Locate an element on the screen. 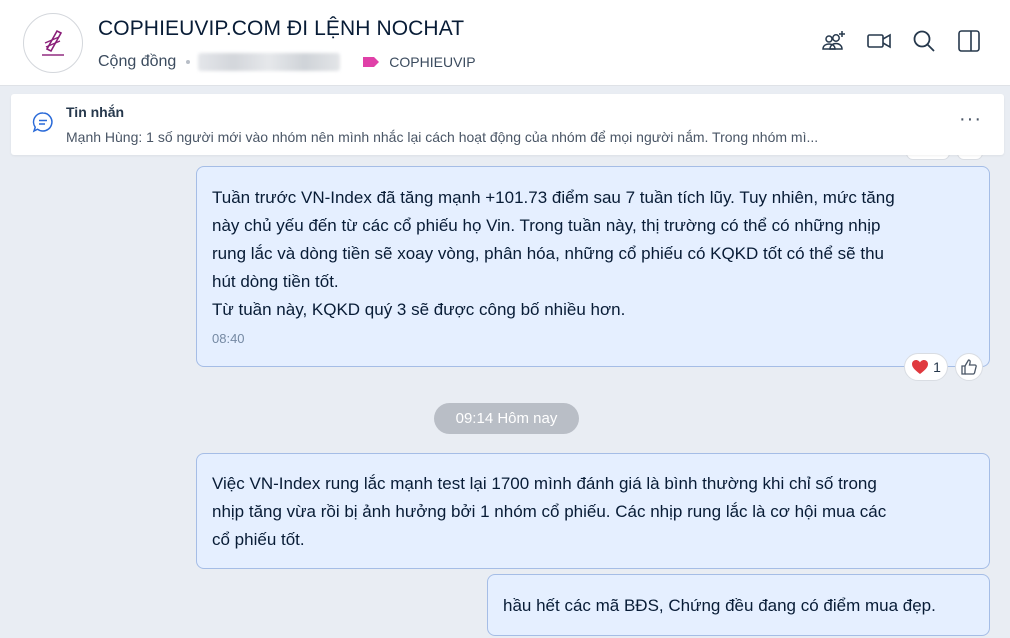 The width and height of the screenshot is (1010, 638). message-time: 08:40 is located at coordinates (228, 338).